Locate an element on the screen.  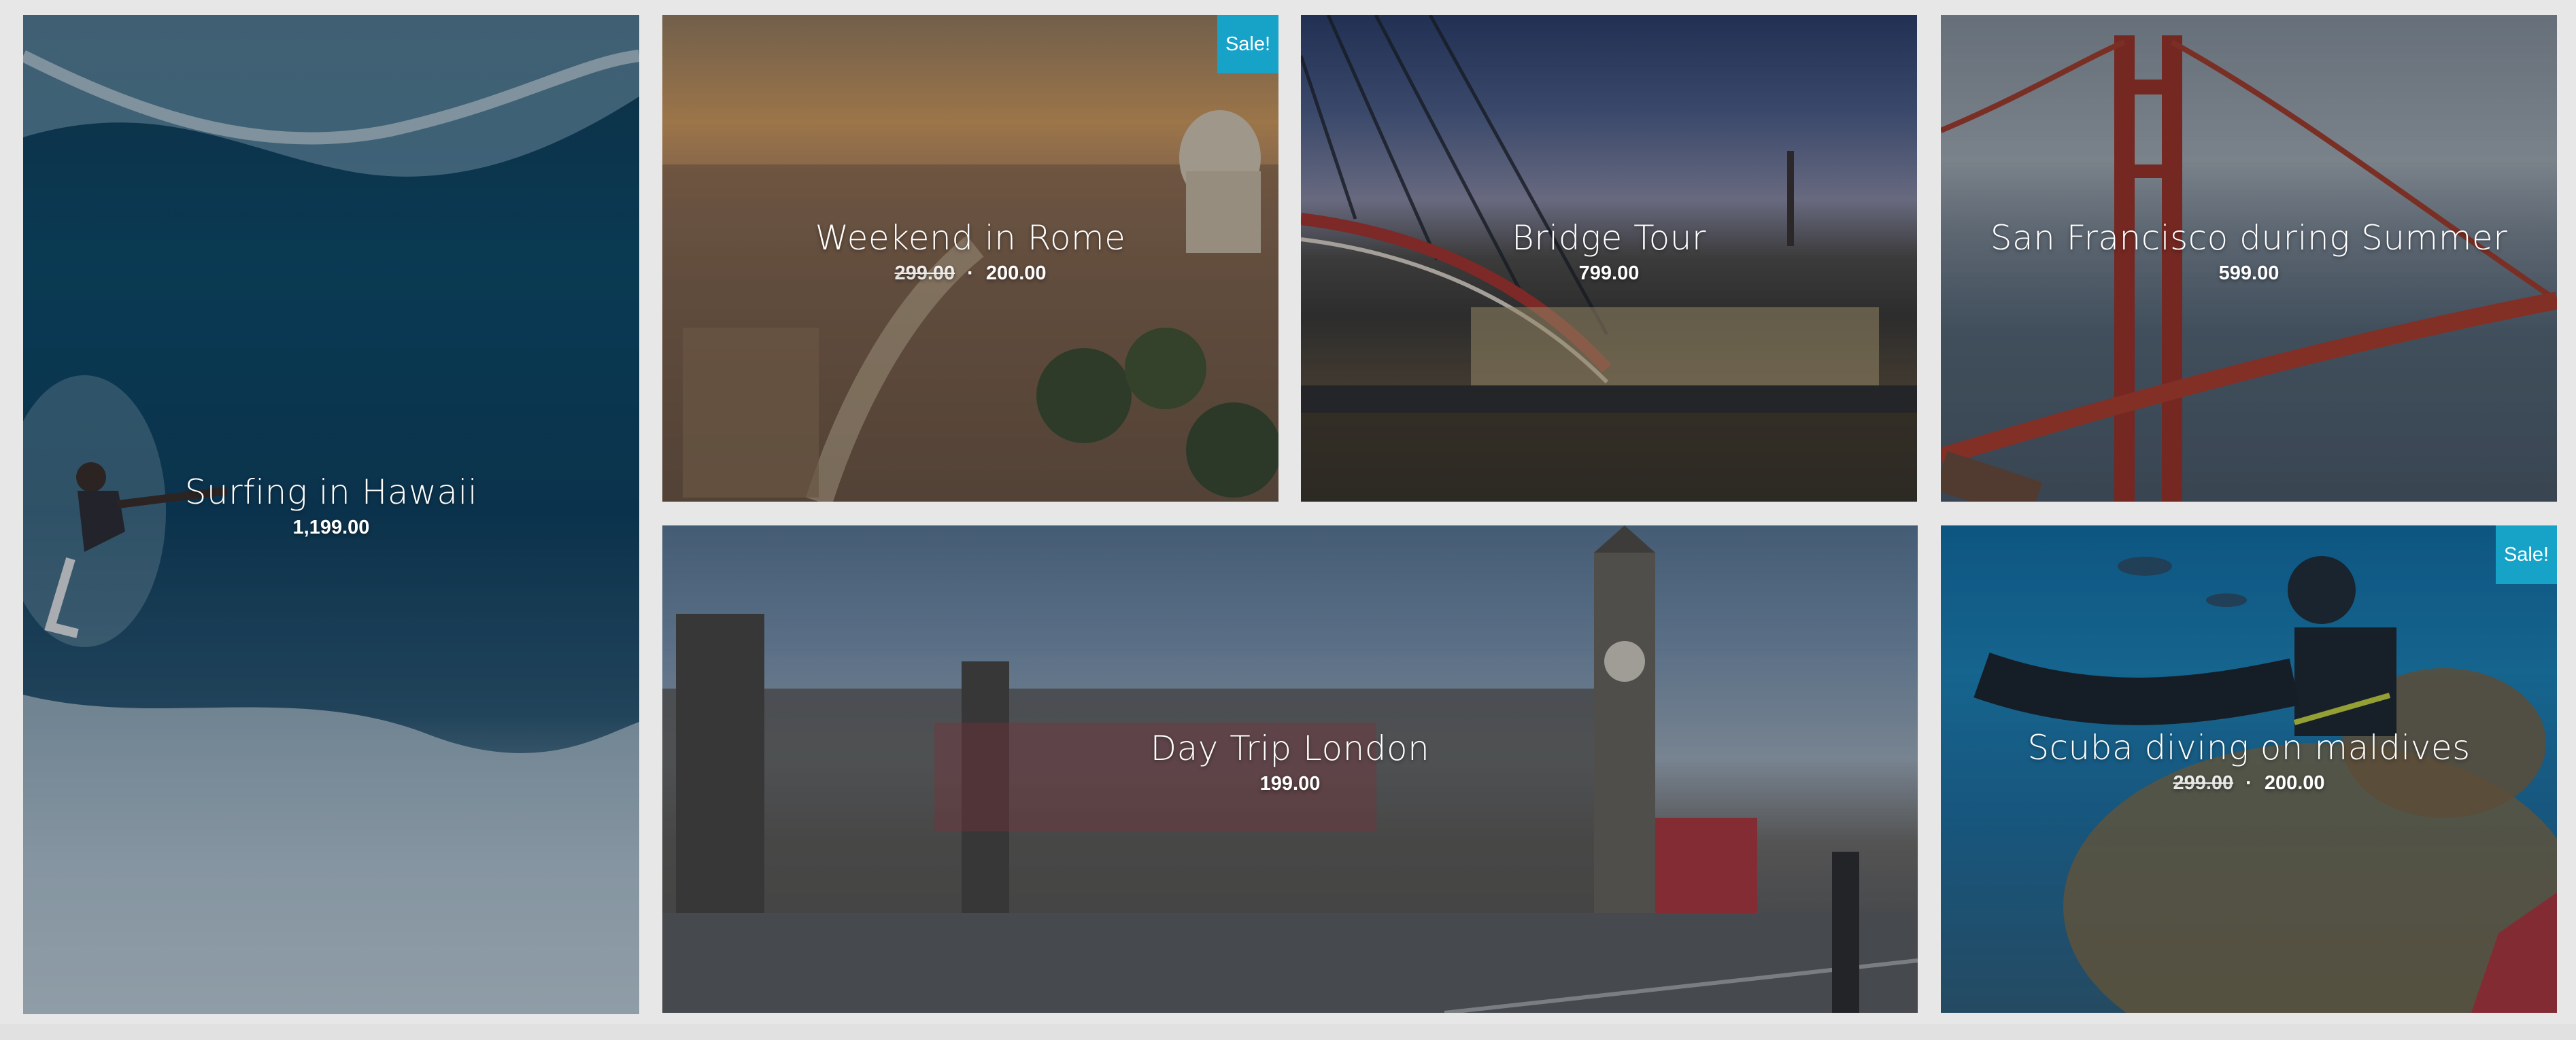
tile-caption: San Francisco during Summer 599.00 is located at coordinates (2249, 252).